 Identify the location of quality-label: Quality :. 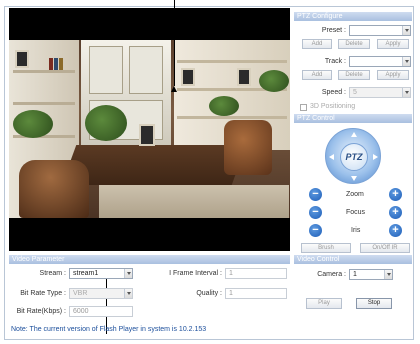
(209, 293).